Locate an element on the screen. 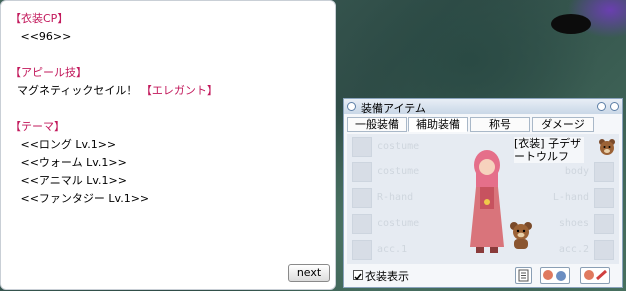 The height and width of the screenshot is (291, 626). next-button: next is located at coordinates (309, 273).